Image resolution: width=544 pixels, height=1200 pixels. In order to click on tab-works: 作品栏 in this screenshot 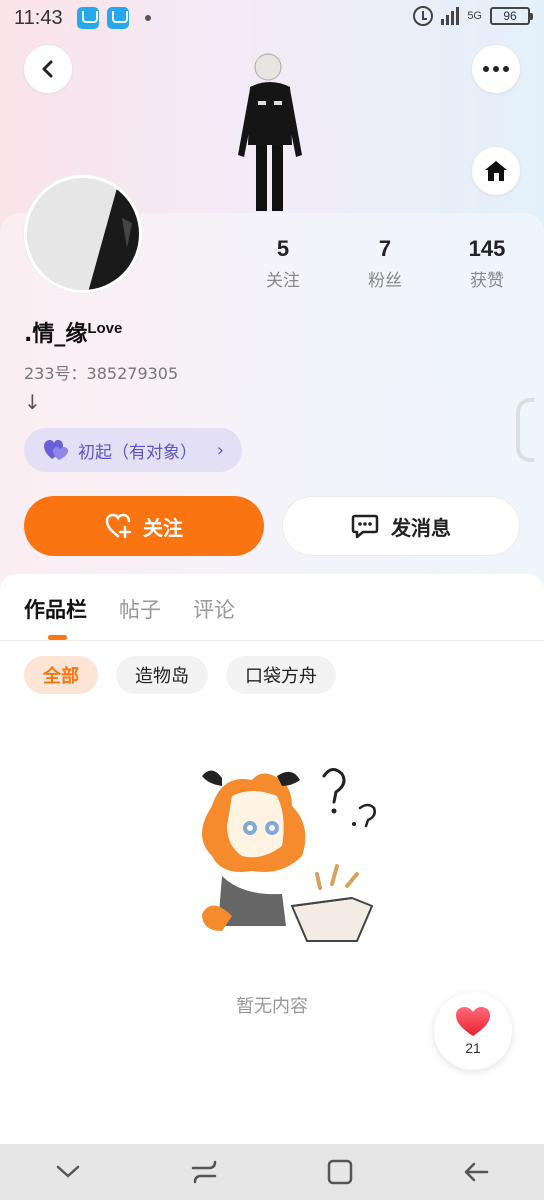, I will do `click(55, 609)`.